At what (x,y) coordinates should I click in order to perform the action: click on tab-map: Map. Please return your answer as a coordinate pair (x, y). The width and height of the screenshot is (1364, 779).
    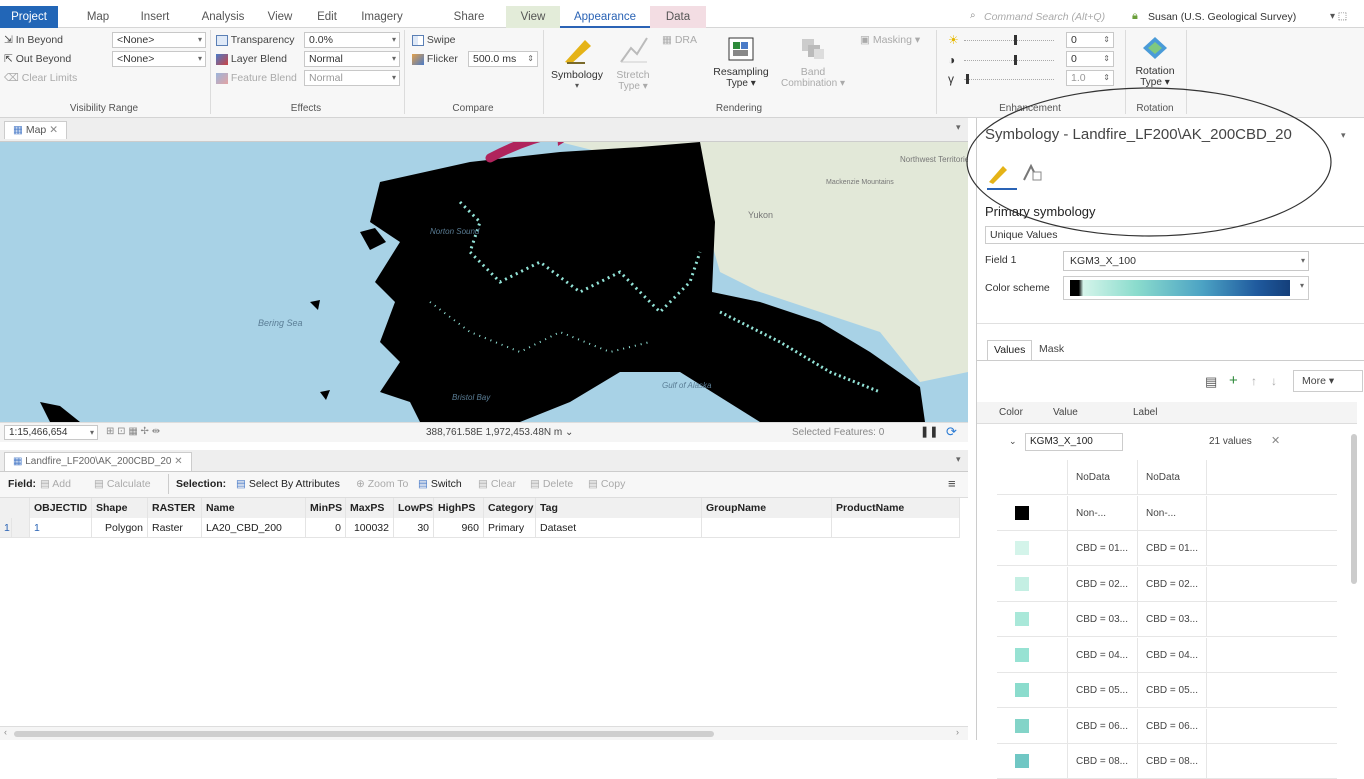
    Looking at the image, I should click on (98, 17).